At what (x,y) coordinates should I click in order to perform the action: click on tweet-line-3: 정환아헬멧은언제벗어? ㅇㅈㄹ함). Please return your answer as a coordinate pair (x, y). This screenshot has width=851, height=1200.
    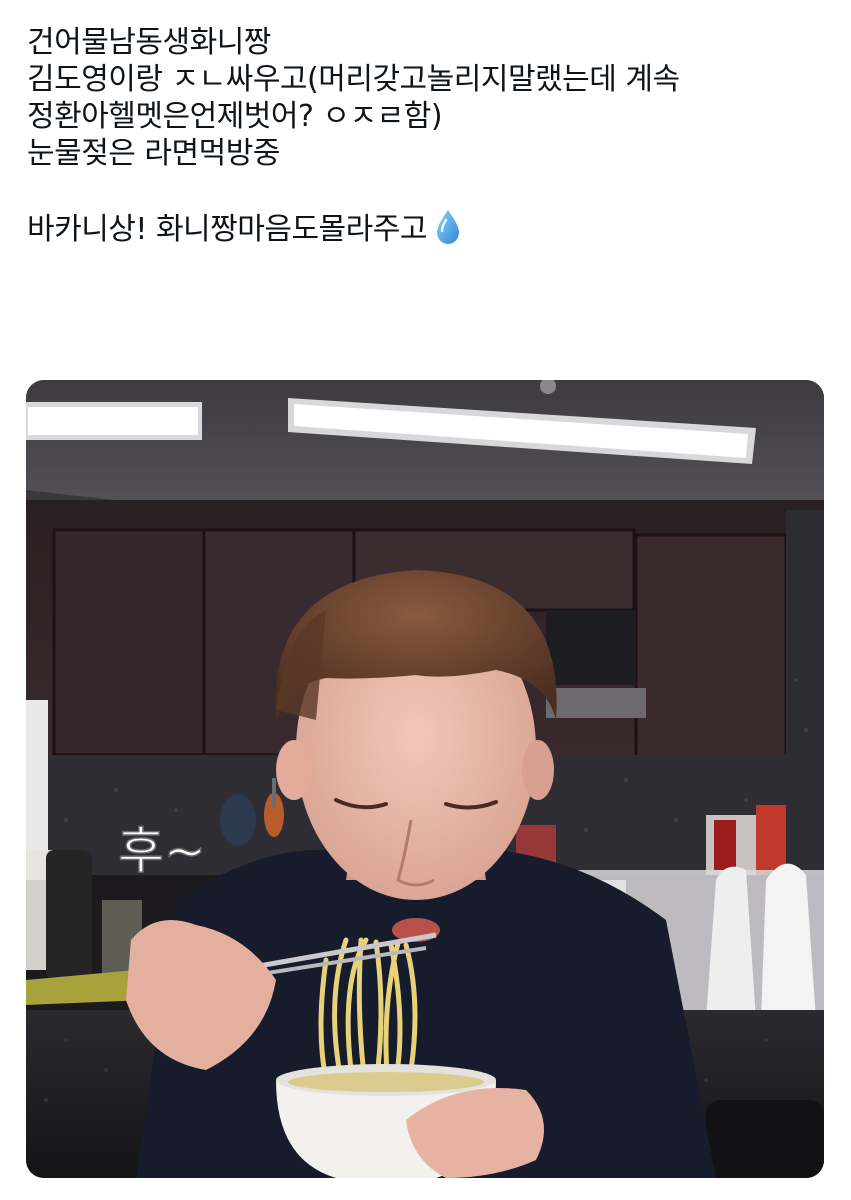
    Looking at the image, I should click on (235, 116).